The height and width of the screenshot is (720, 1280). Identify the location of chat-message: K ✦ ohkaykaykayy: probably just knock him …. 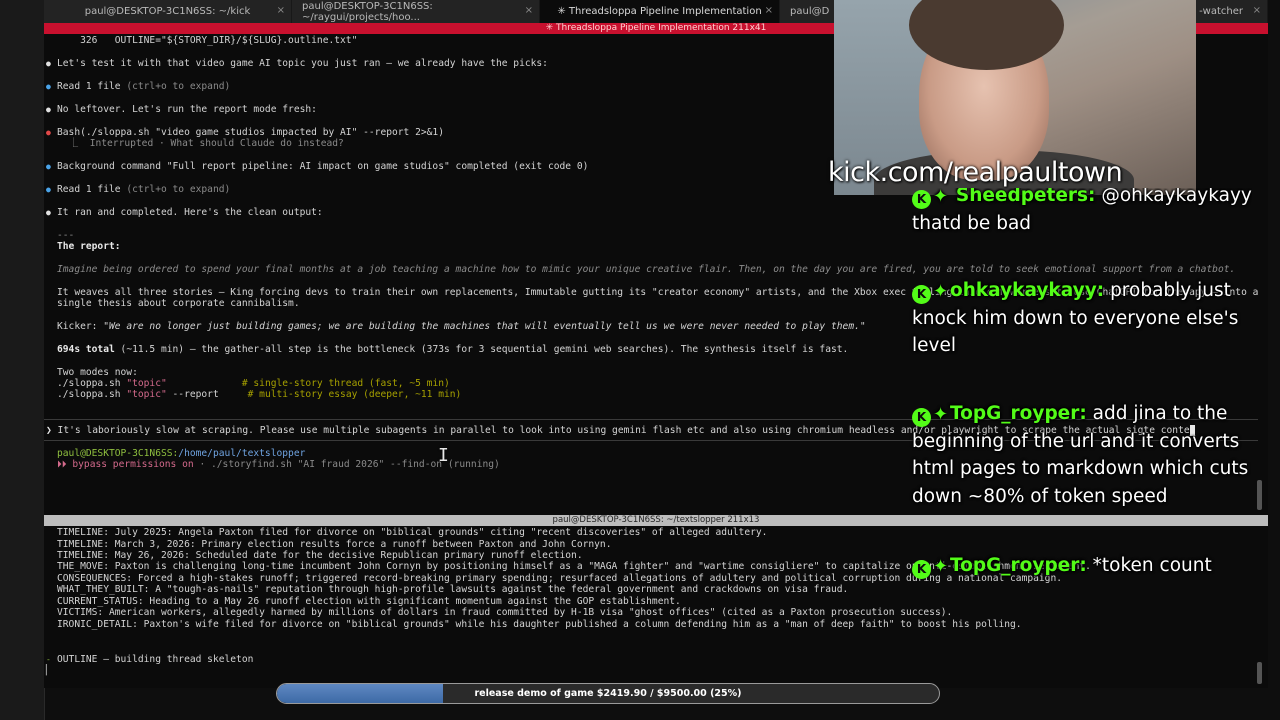
(1082, 318).